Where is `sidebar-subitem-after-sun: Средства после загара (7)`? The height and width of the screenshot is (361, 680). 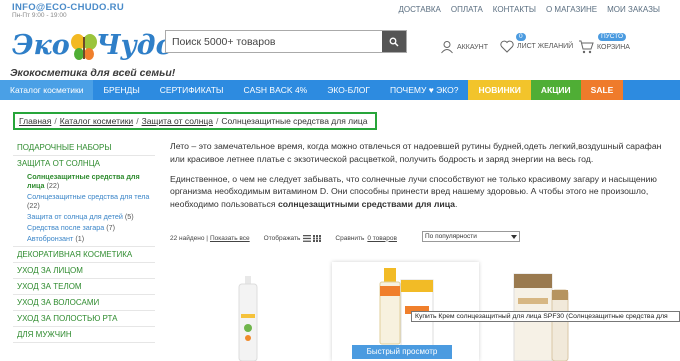
sidebar-subitem-after-sun: Средства после загара (7) is located at coordinates (84, 227).